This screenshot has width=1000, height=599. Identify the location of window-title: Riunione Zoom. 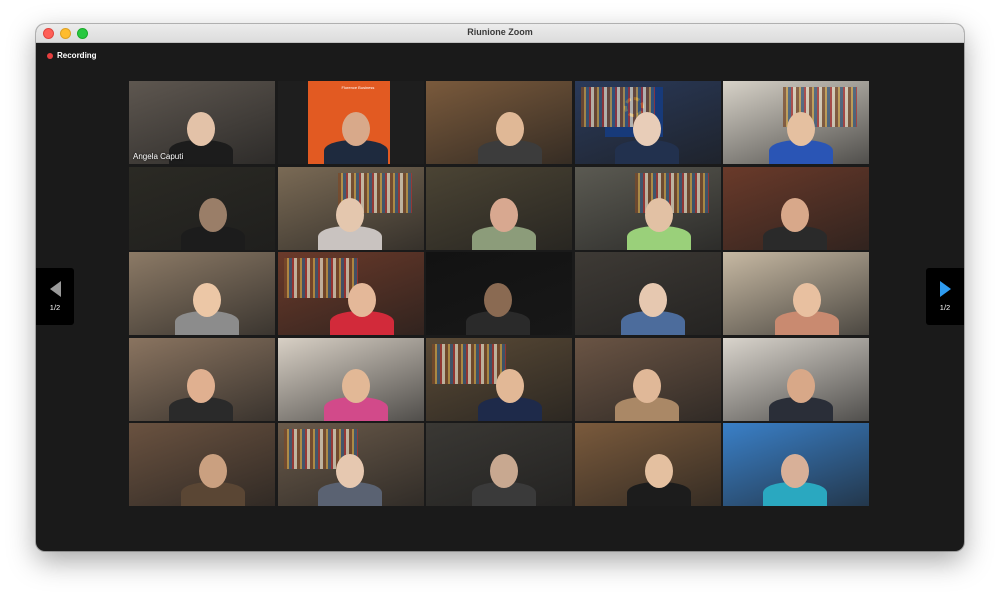
(500, 32).